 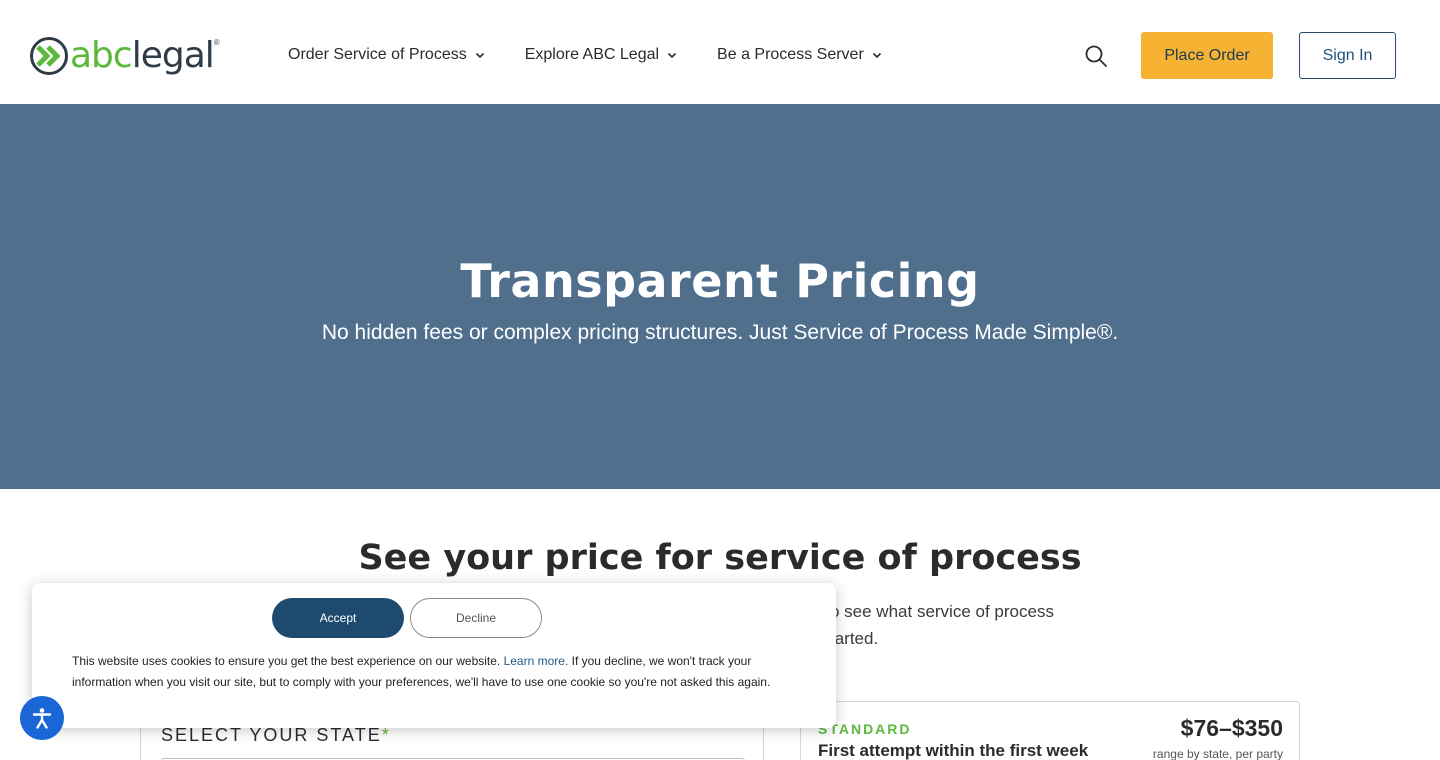 What do you see at coordinates (271, 735) in the screenshot?
I see `select-state-label-text: SELECT YOUR STATE` at bounding box center [271, 735].